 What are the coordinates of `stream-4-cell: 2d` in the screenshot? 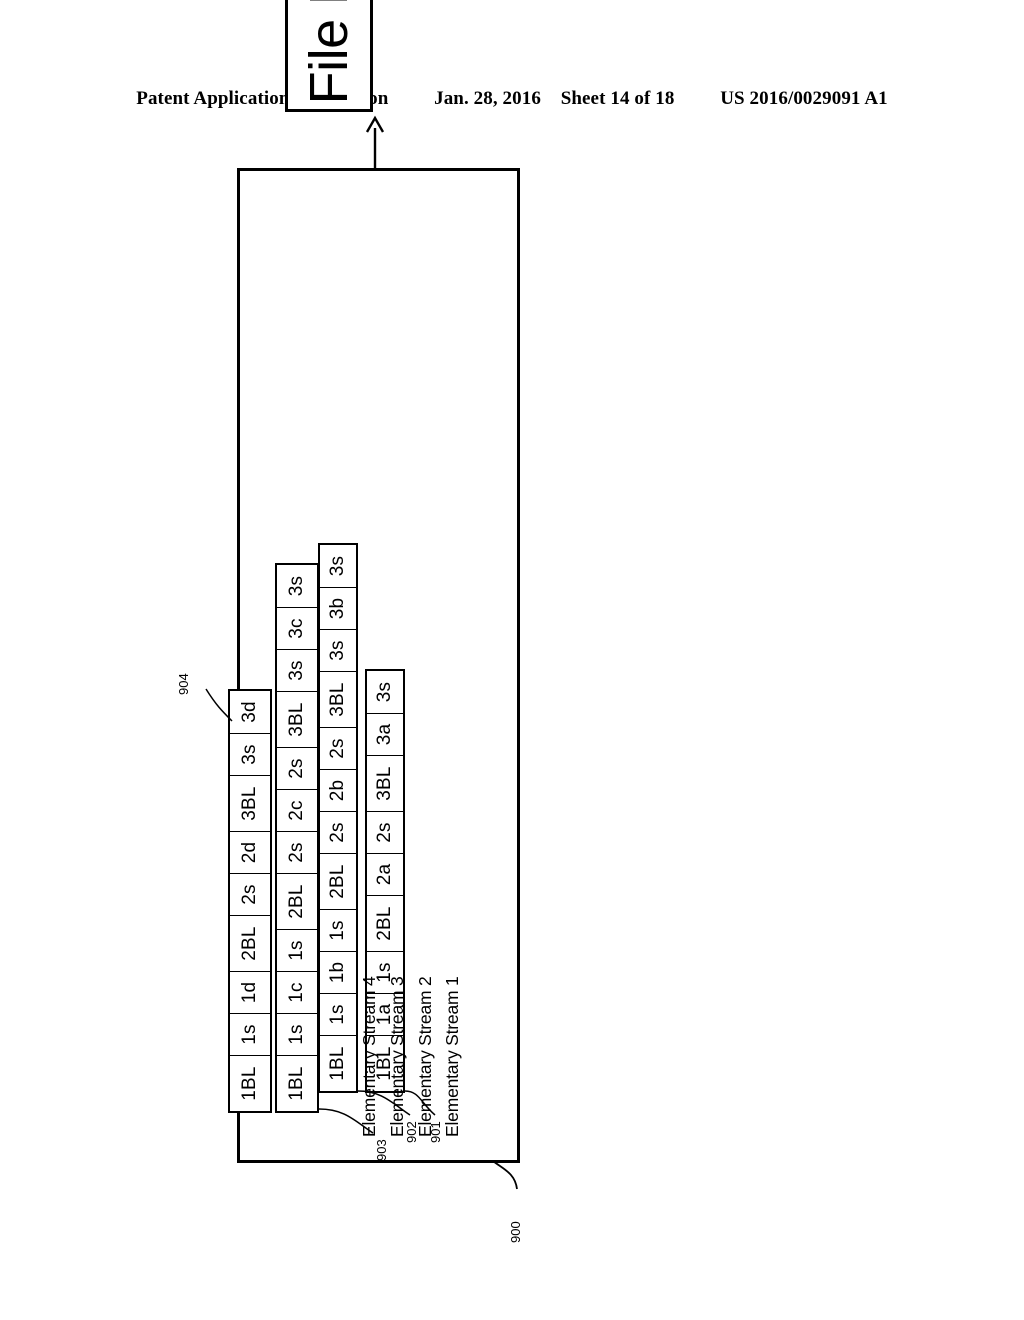 It's located at (250, 852).